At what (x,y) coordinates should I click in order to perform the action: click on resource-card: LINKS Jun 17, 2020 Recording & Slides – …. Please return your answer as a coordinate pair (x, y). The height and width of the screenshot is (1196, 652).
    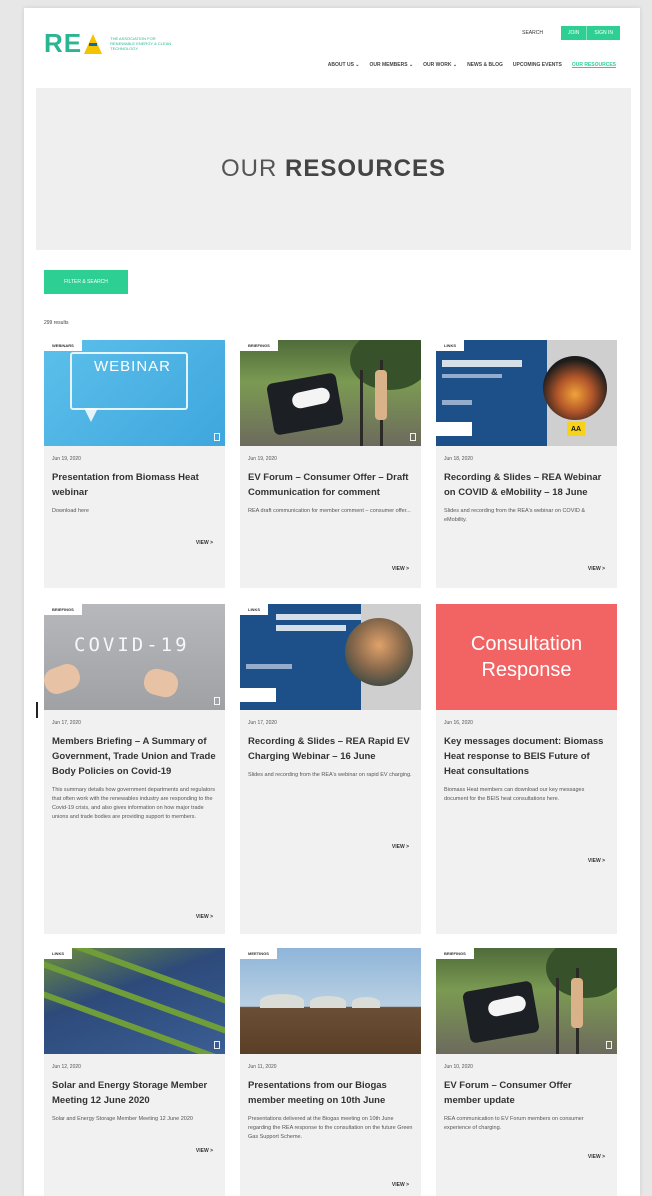
    Looking at the image, I should click on (330, 769).